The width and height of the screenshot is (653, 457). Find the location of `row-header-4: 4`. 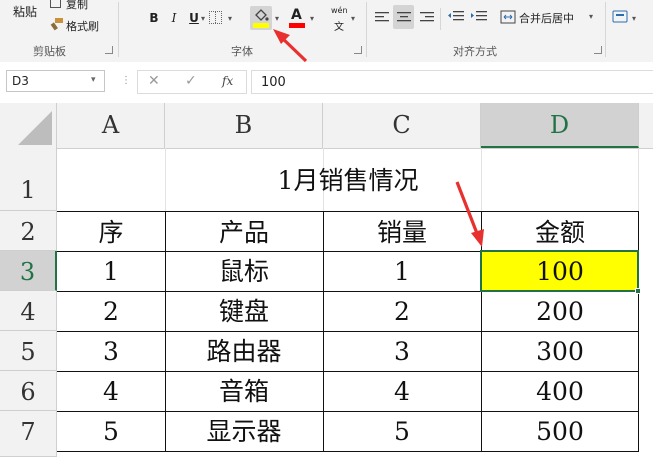

row-header-4: 4 is located at coordinates (28, 311).